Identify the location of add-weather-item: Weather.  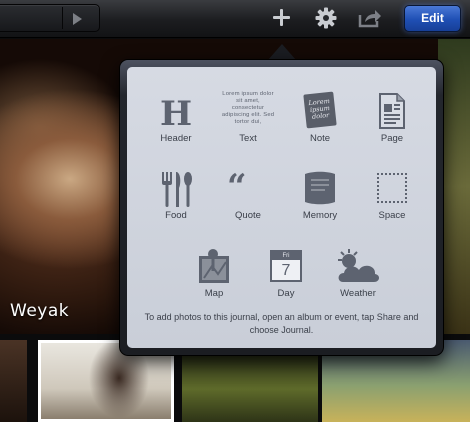
(358, 272).